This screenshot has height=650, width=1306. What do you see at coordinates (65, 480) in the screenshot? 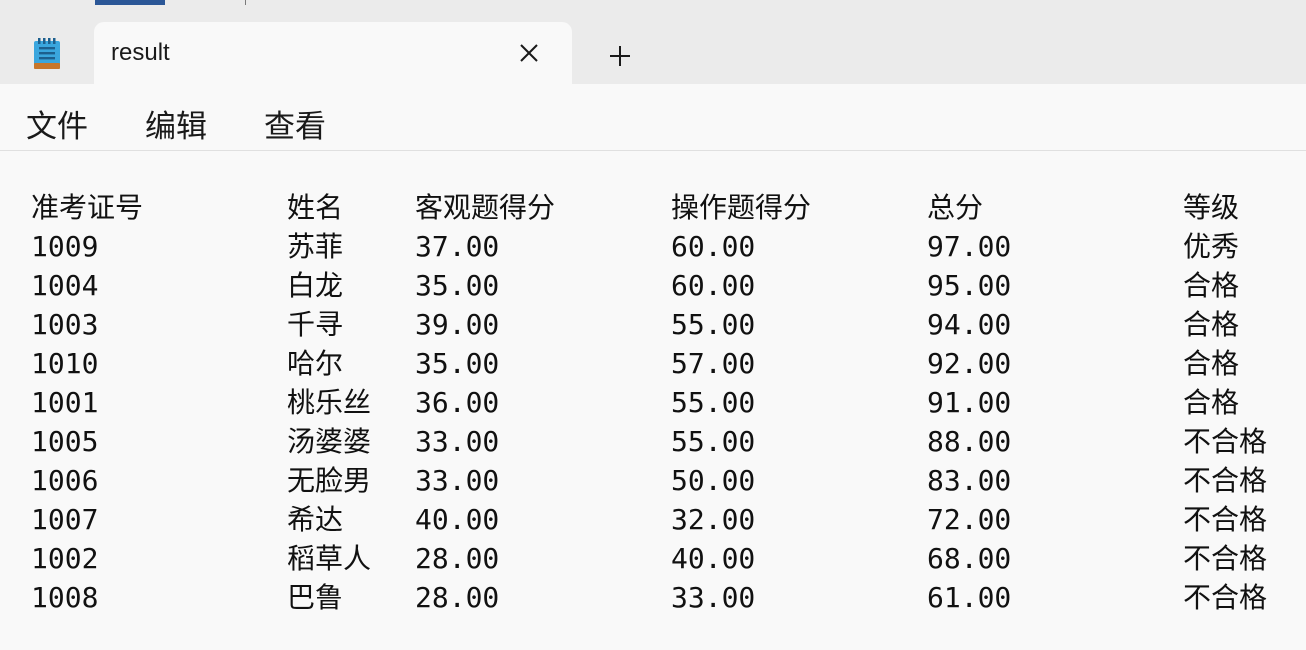
I see `cell-candidate-id: 1006` at bounding box center [65, 480].